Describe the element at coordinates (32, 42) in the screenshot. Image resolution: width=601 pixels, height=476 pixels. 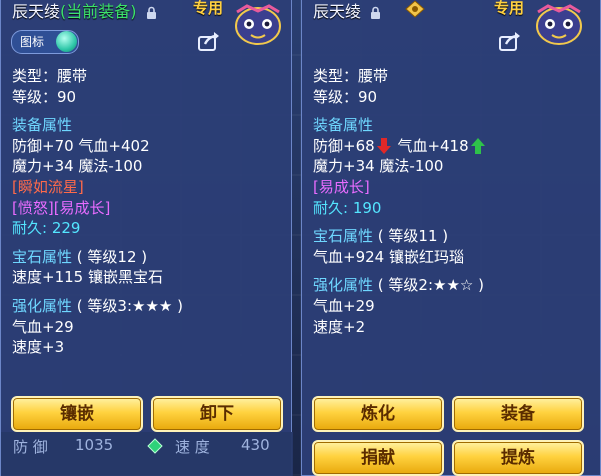
I see `icon-toggle-label: 图标` at that location.